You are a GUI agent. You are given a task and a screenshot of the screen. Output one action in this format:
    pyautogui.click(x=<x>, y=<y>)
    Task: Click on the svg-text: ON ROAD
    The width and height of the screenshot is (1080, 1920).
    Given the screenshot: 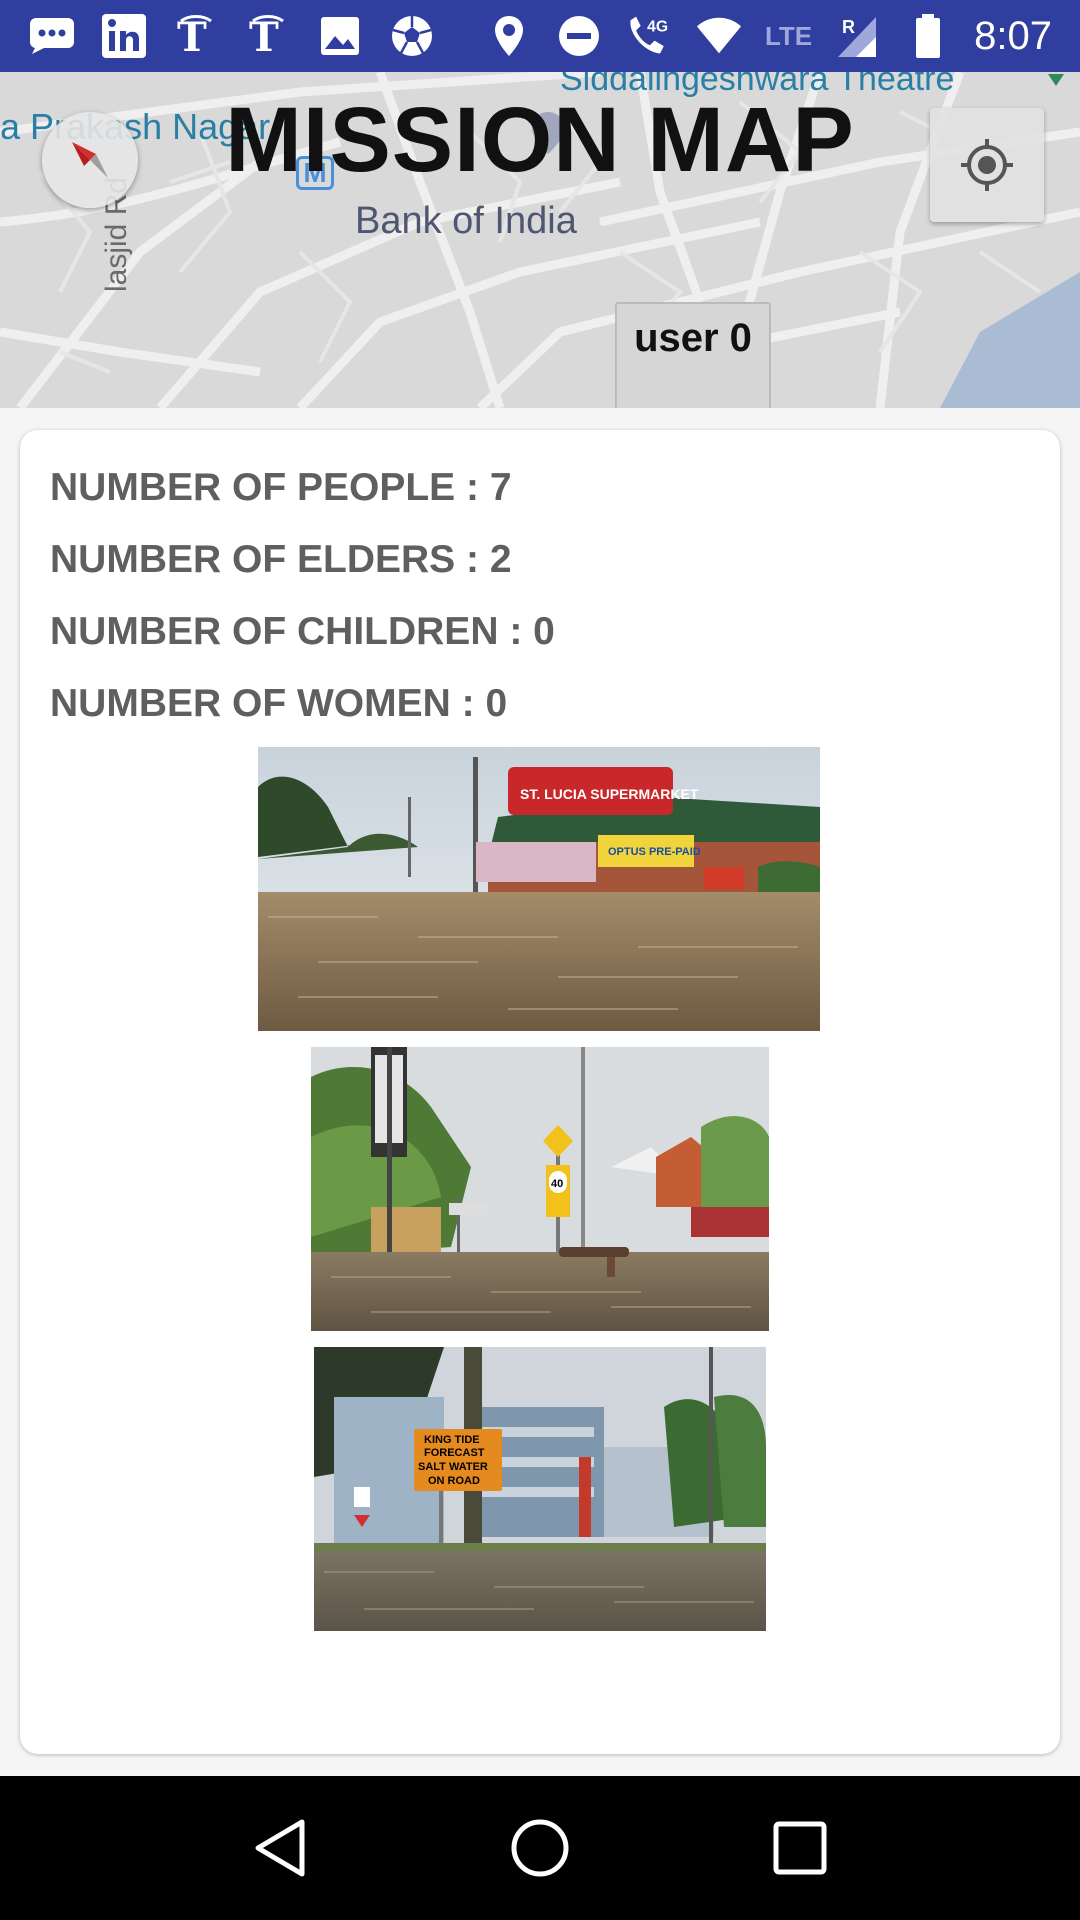 What is the action you would take?
    pyautogui.click(x=454, y=1481)
    